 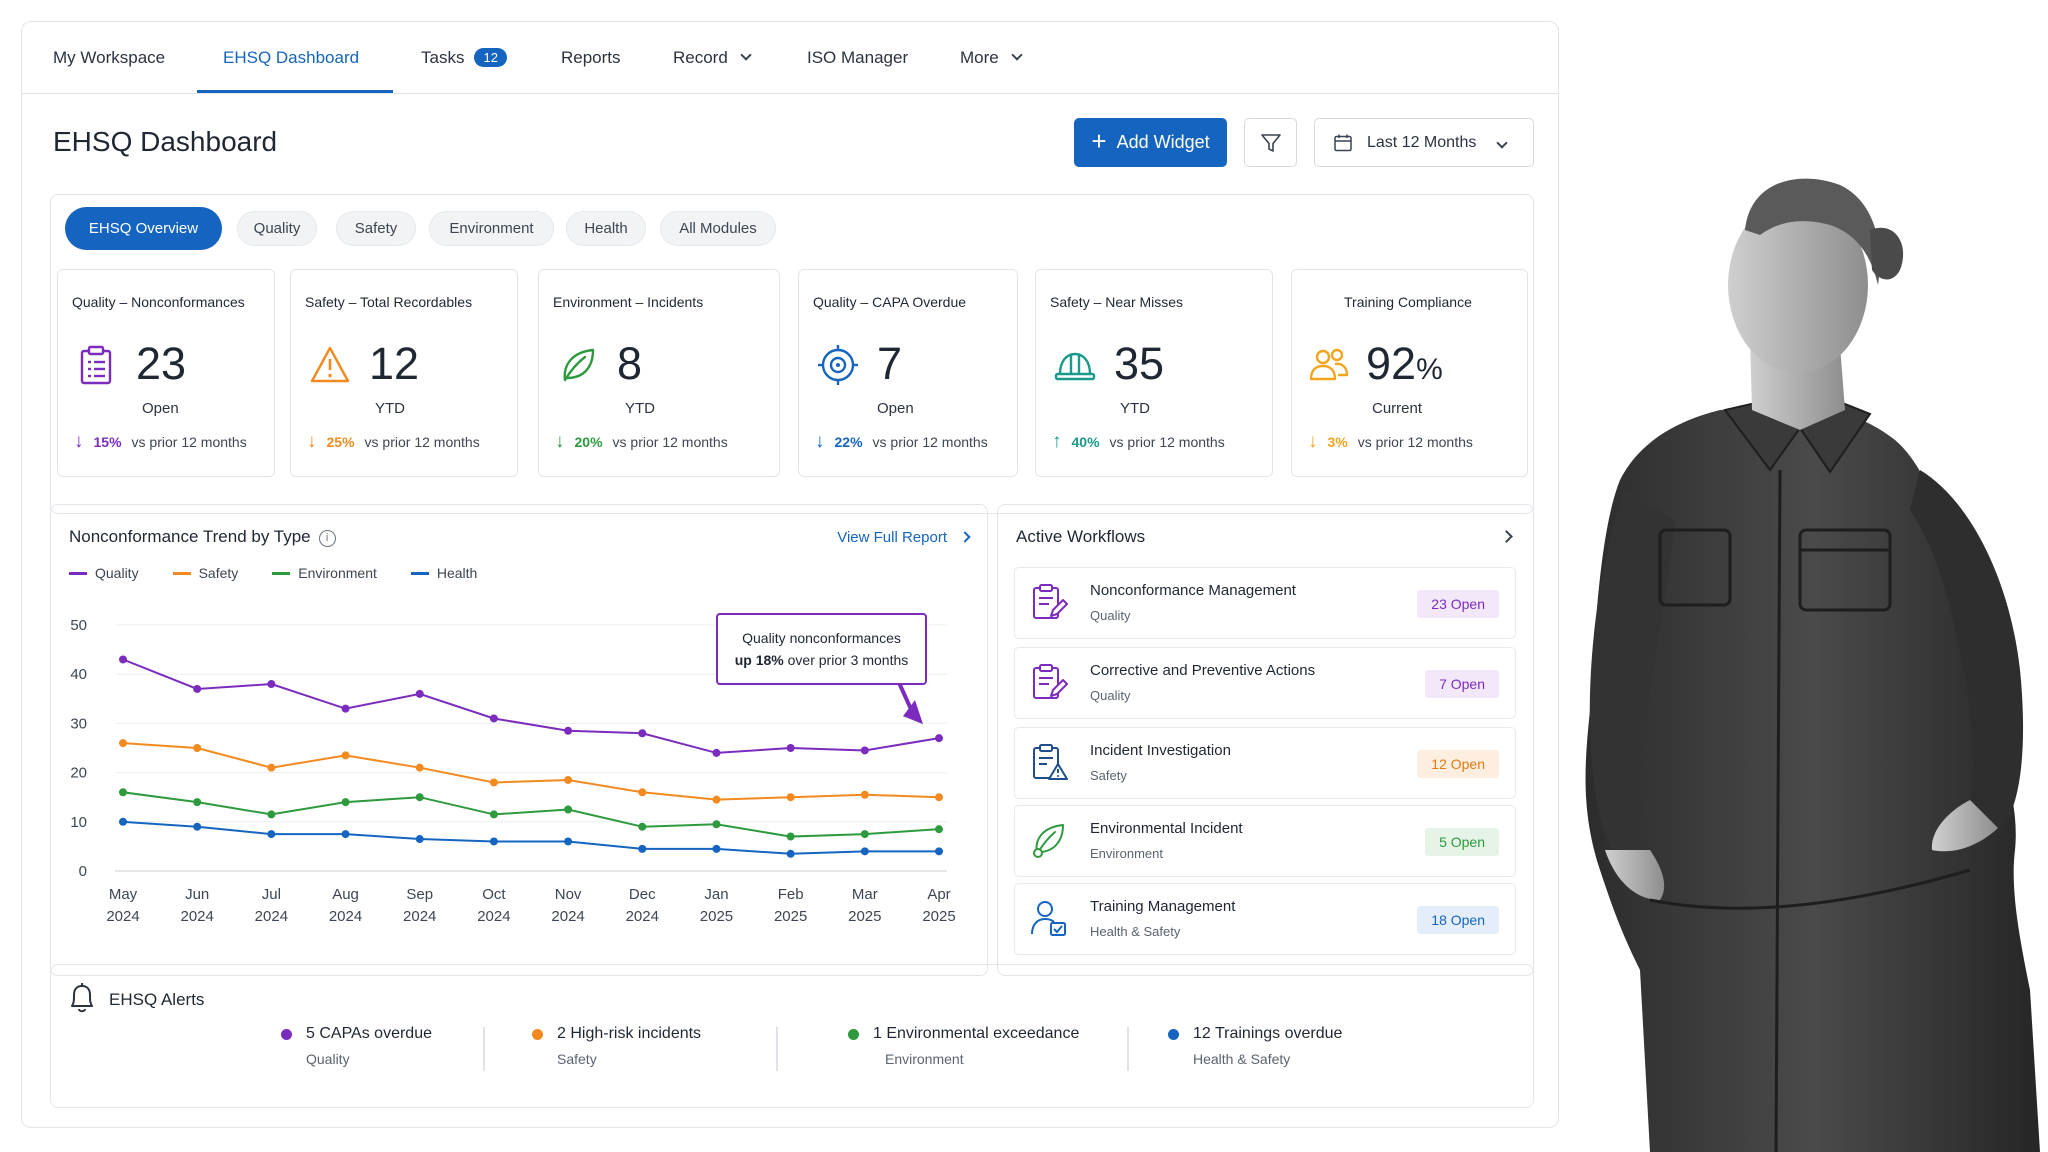 I want to click on kpi-number: 23, so click(x=161, y=363).